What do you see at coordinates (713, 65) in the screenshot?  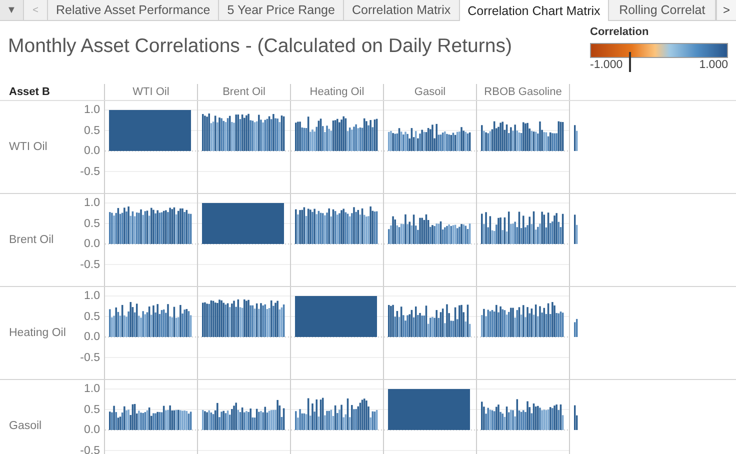 I see `legend-max-label: 1.000` at bounding box center [713, 65].